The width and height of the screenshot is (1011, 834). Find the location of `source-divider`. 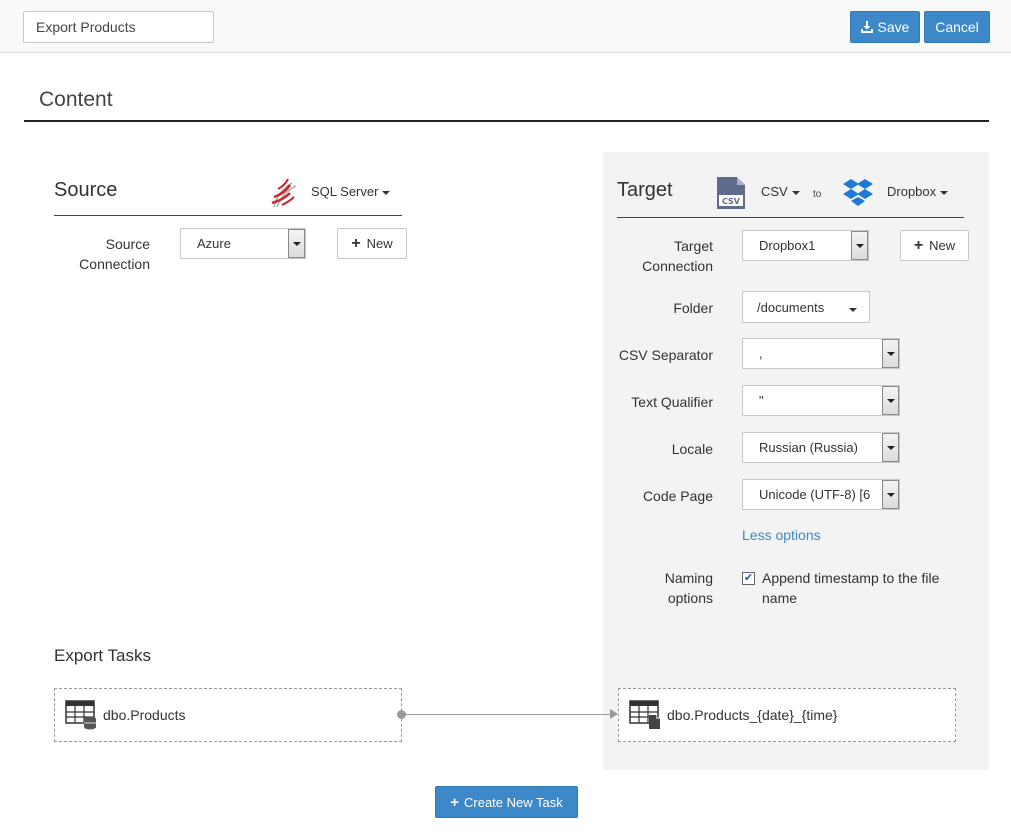

source-divider is located at coordinates (228, 215).